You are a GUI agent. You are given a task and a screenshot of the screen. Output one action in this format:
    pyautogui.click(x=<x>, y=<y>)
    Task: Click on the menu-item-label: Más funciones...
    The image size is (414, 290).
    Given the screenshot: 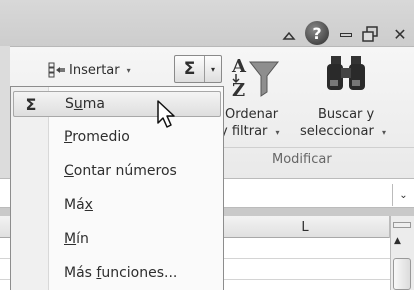 What is the action you would take?
    pyautogui.click(x=121, y=273)
    